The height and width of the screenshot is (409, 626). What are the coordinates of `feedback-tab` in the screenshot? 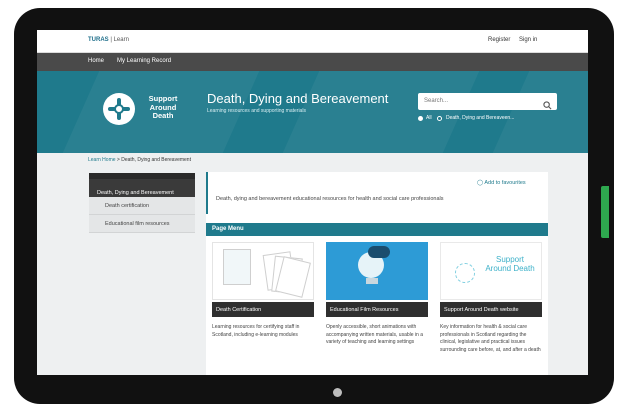 It's located at (605, 212).